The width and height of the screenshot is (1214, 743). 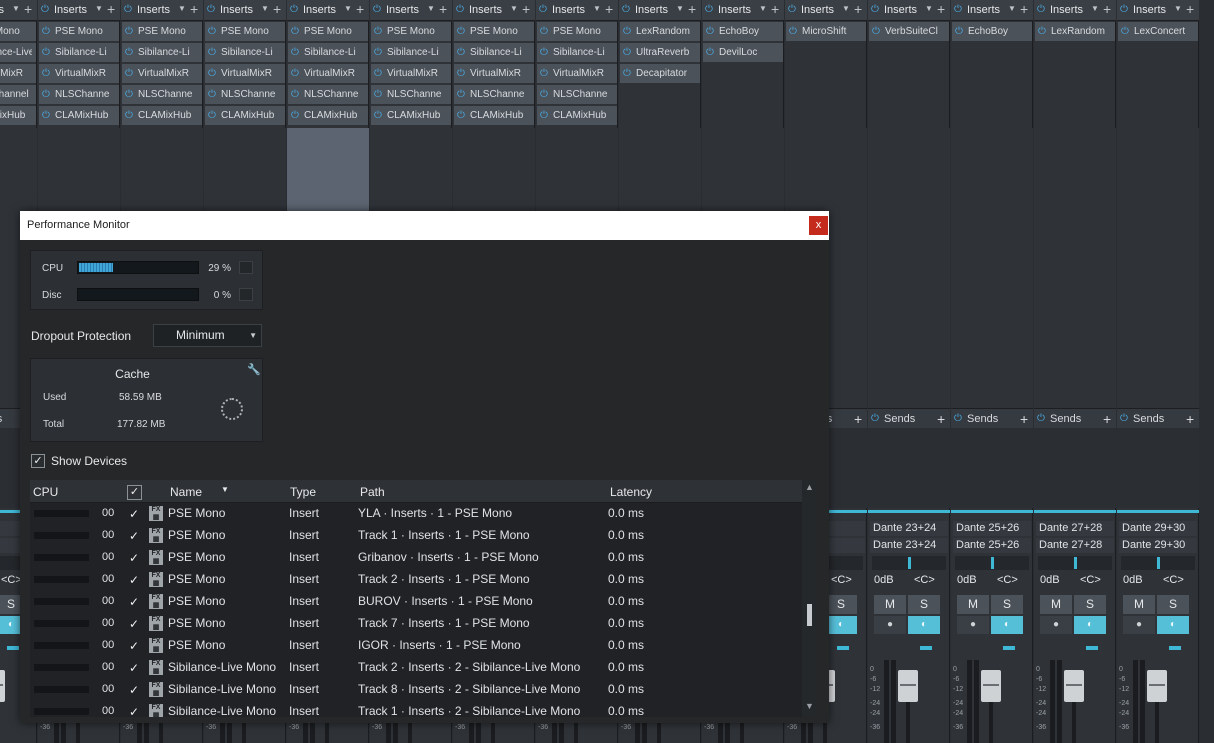 I want to click on insert-slot: ⏻ MicroShift, so click(x=826, y=31).